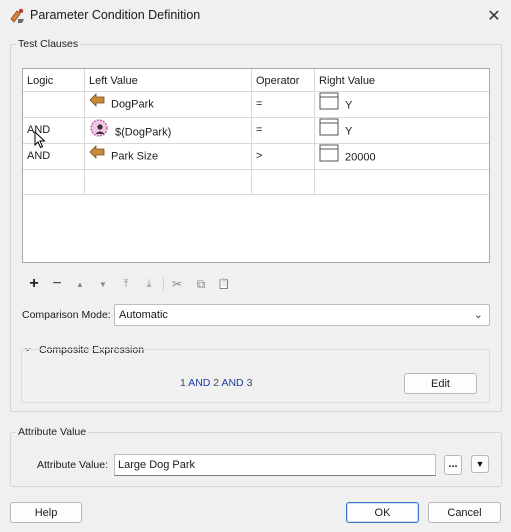 The height and width of the screenshot is (532, 511). What do you see at coordinates (302, 315) in the screenshot?
I see `comparison-mode-select: Automatic ⌄` at bounding box center [302, 315].